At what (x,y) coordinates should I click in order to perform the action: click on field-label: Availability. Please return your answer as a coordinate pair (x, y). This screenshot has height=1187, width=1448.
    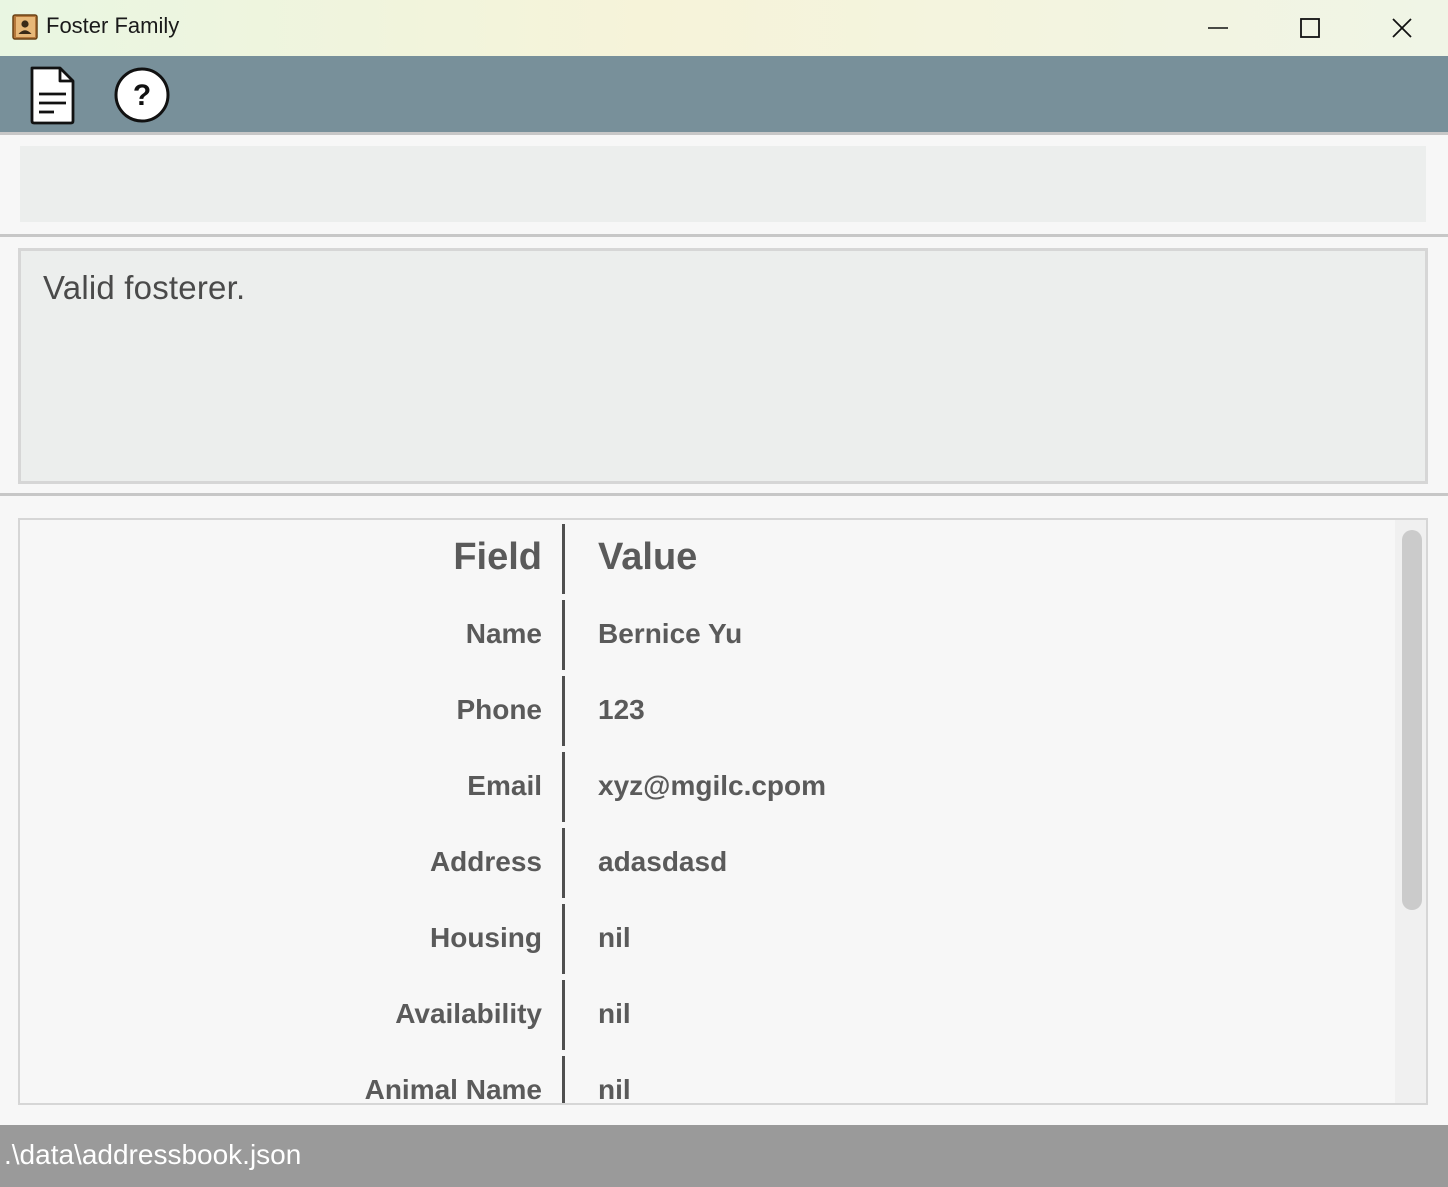
    Looking at the image, I should click on (468, 1013).